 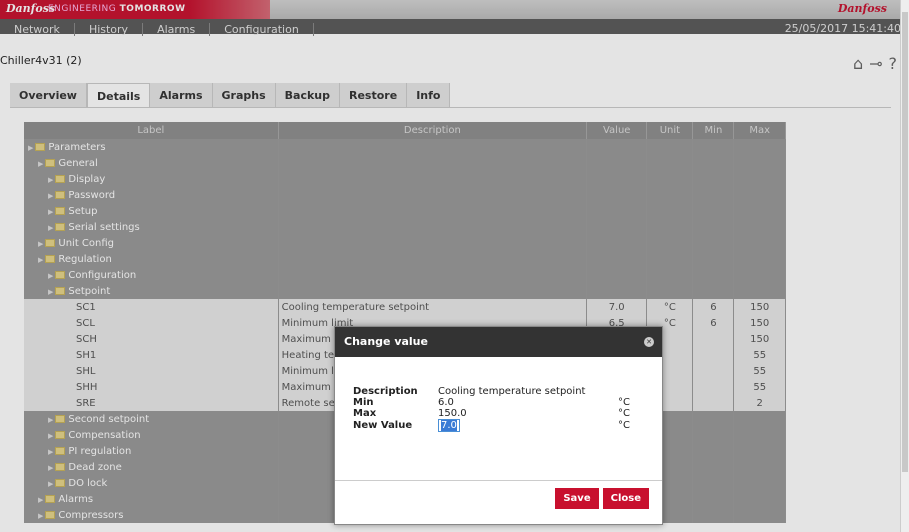 What do you see at coordinates (624, 413) in the screenshot?
I see `max-unit: °C` at bounding box center [624, 413].